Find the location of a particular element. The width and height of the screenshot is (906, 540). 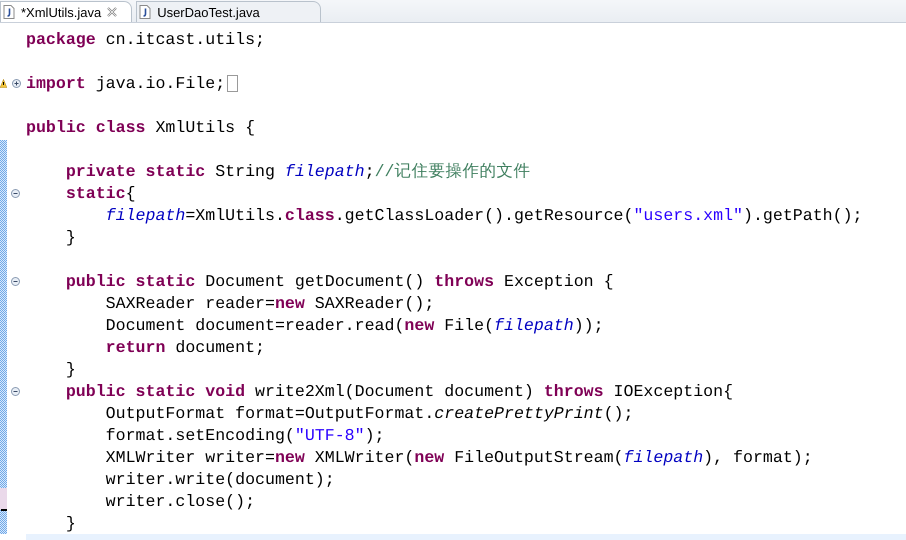

tab-label: UserDaoTest.java is located at coordinates (208, 12).